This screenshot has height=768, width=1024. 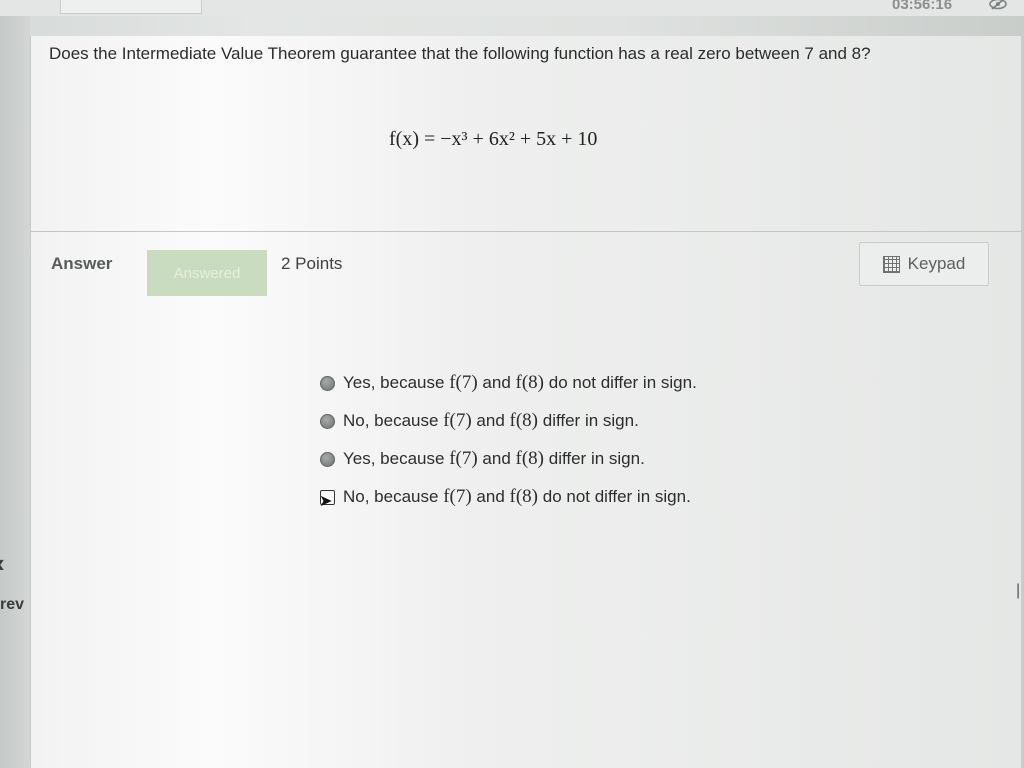 I want to click on points-label: 2 Points, so click(x=312, y=263).